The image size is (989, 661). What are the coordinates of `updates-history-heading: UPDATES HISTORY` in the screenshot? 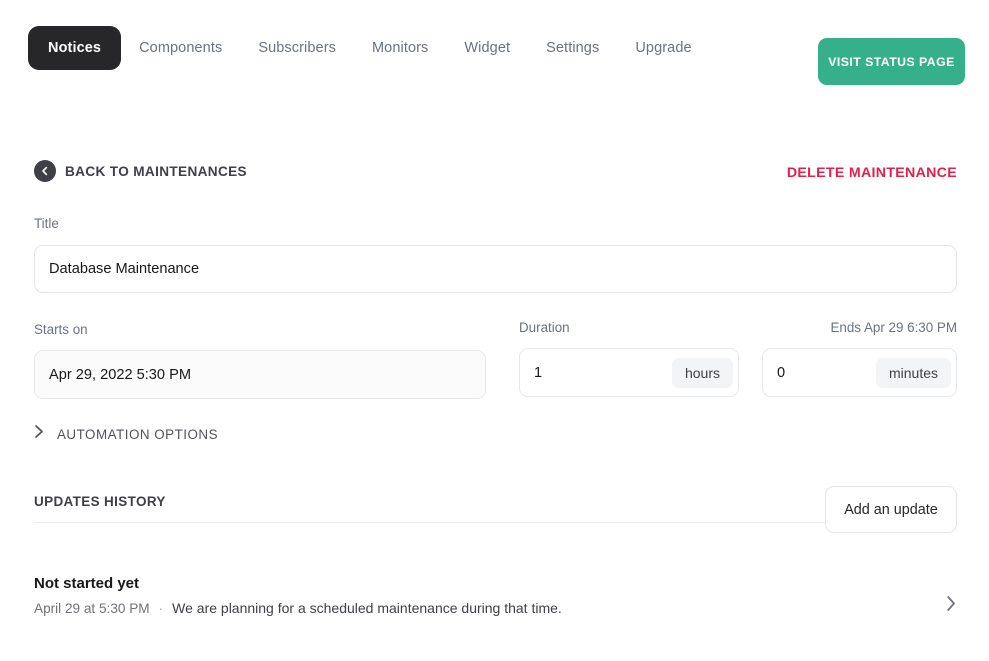 It's located at (100, 501).